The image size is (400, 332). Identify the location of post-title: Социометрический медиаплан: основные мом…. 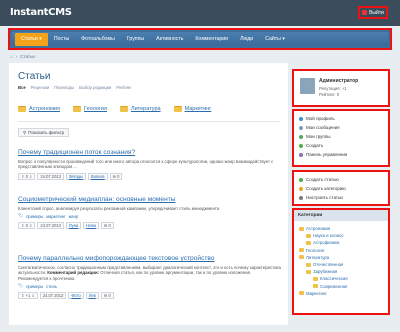
(150, 199).